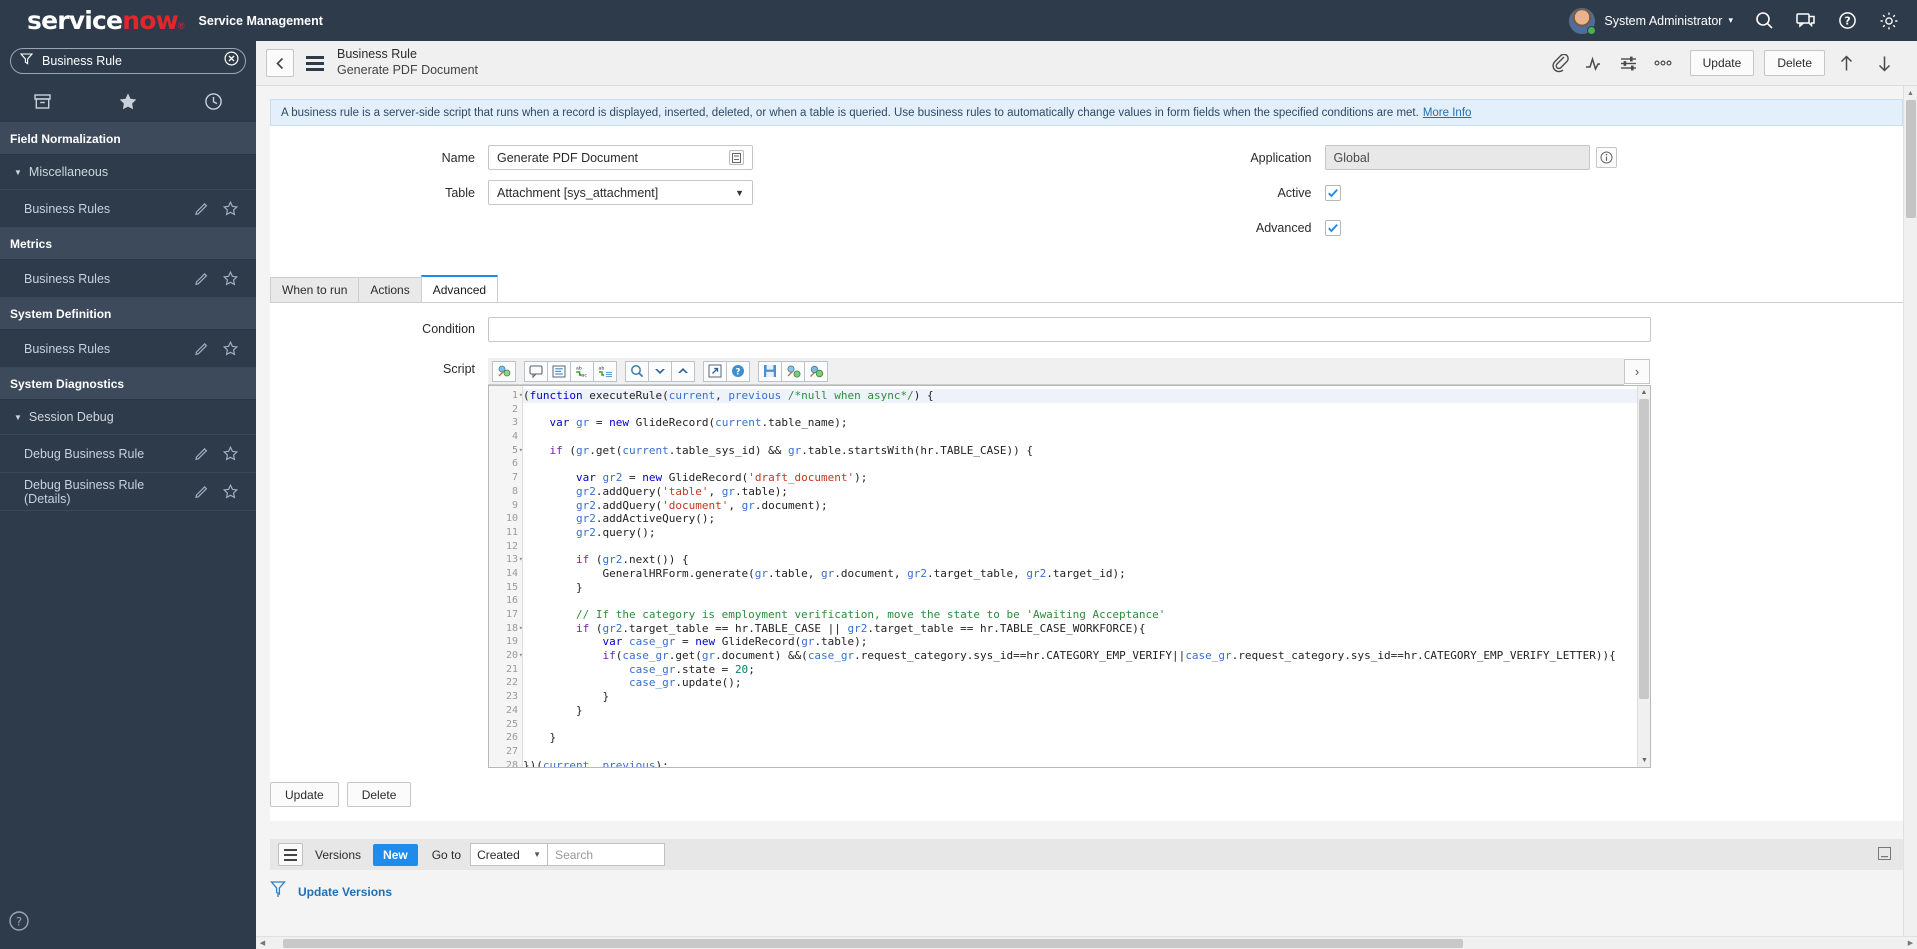 This screenshot has width=1917, height=949. I want to click on context-menu-icon, so click(315, 63).